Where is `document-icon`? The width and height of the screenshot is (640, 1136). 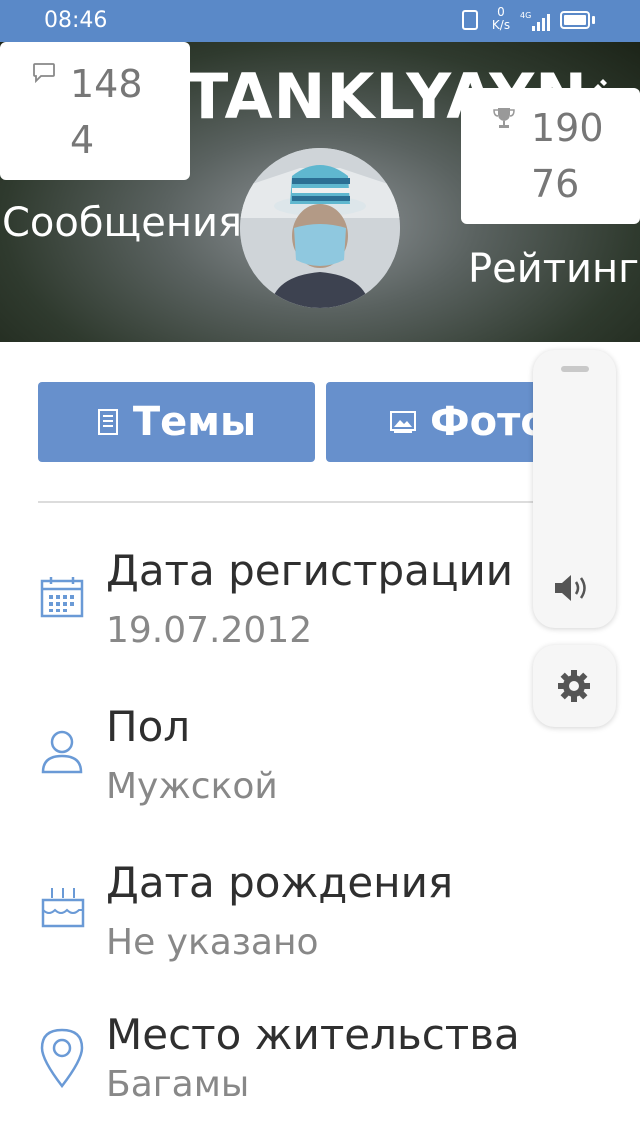
document-icon is located at coordinates (107, 422).